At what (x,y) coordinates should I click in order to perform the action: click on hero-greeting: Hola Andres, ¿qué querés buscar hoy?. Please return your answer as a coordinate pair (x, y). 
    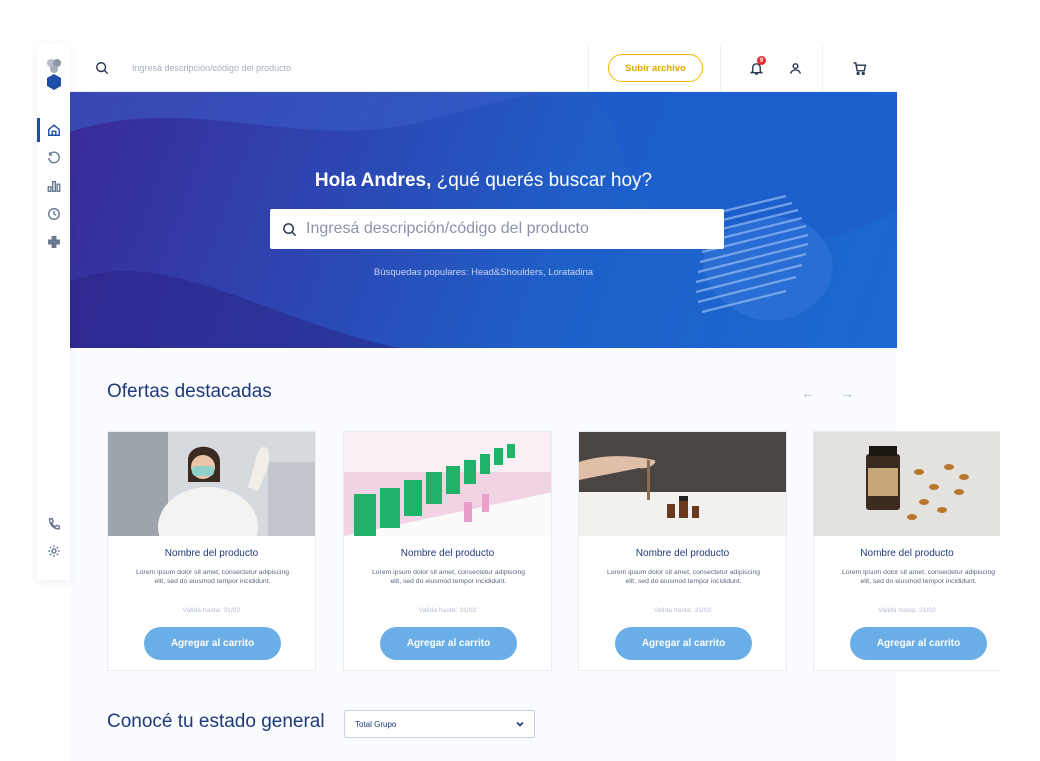
    Looking at the image, I should click on (483, 181).